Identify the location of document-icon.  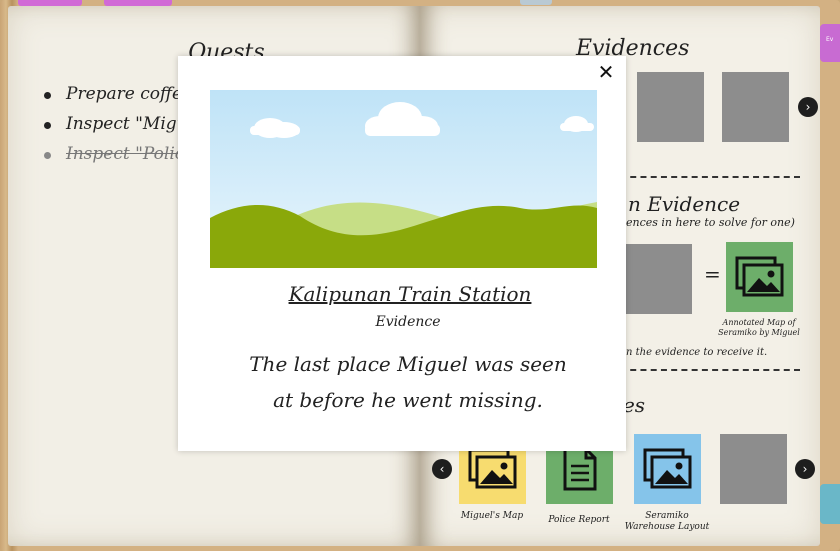
(579, 469).